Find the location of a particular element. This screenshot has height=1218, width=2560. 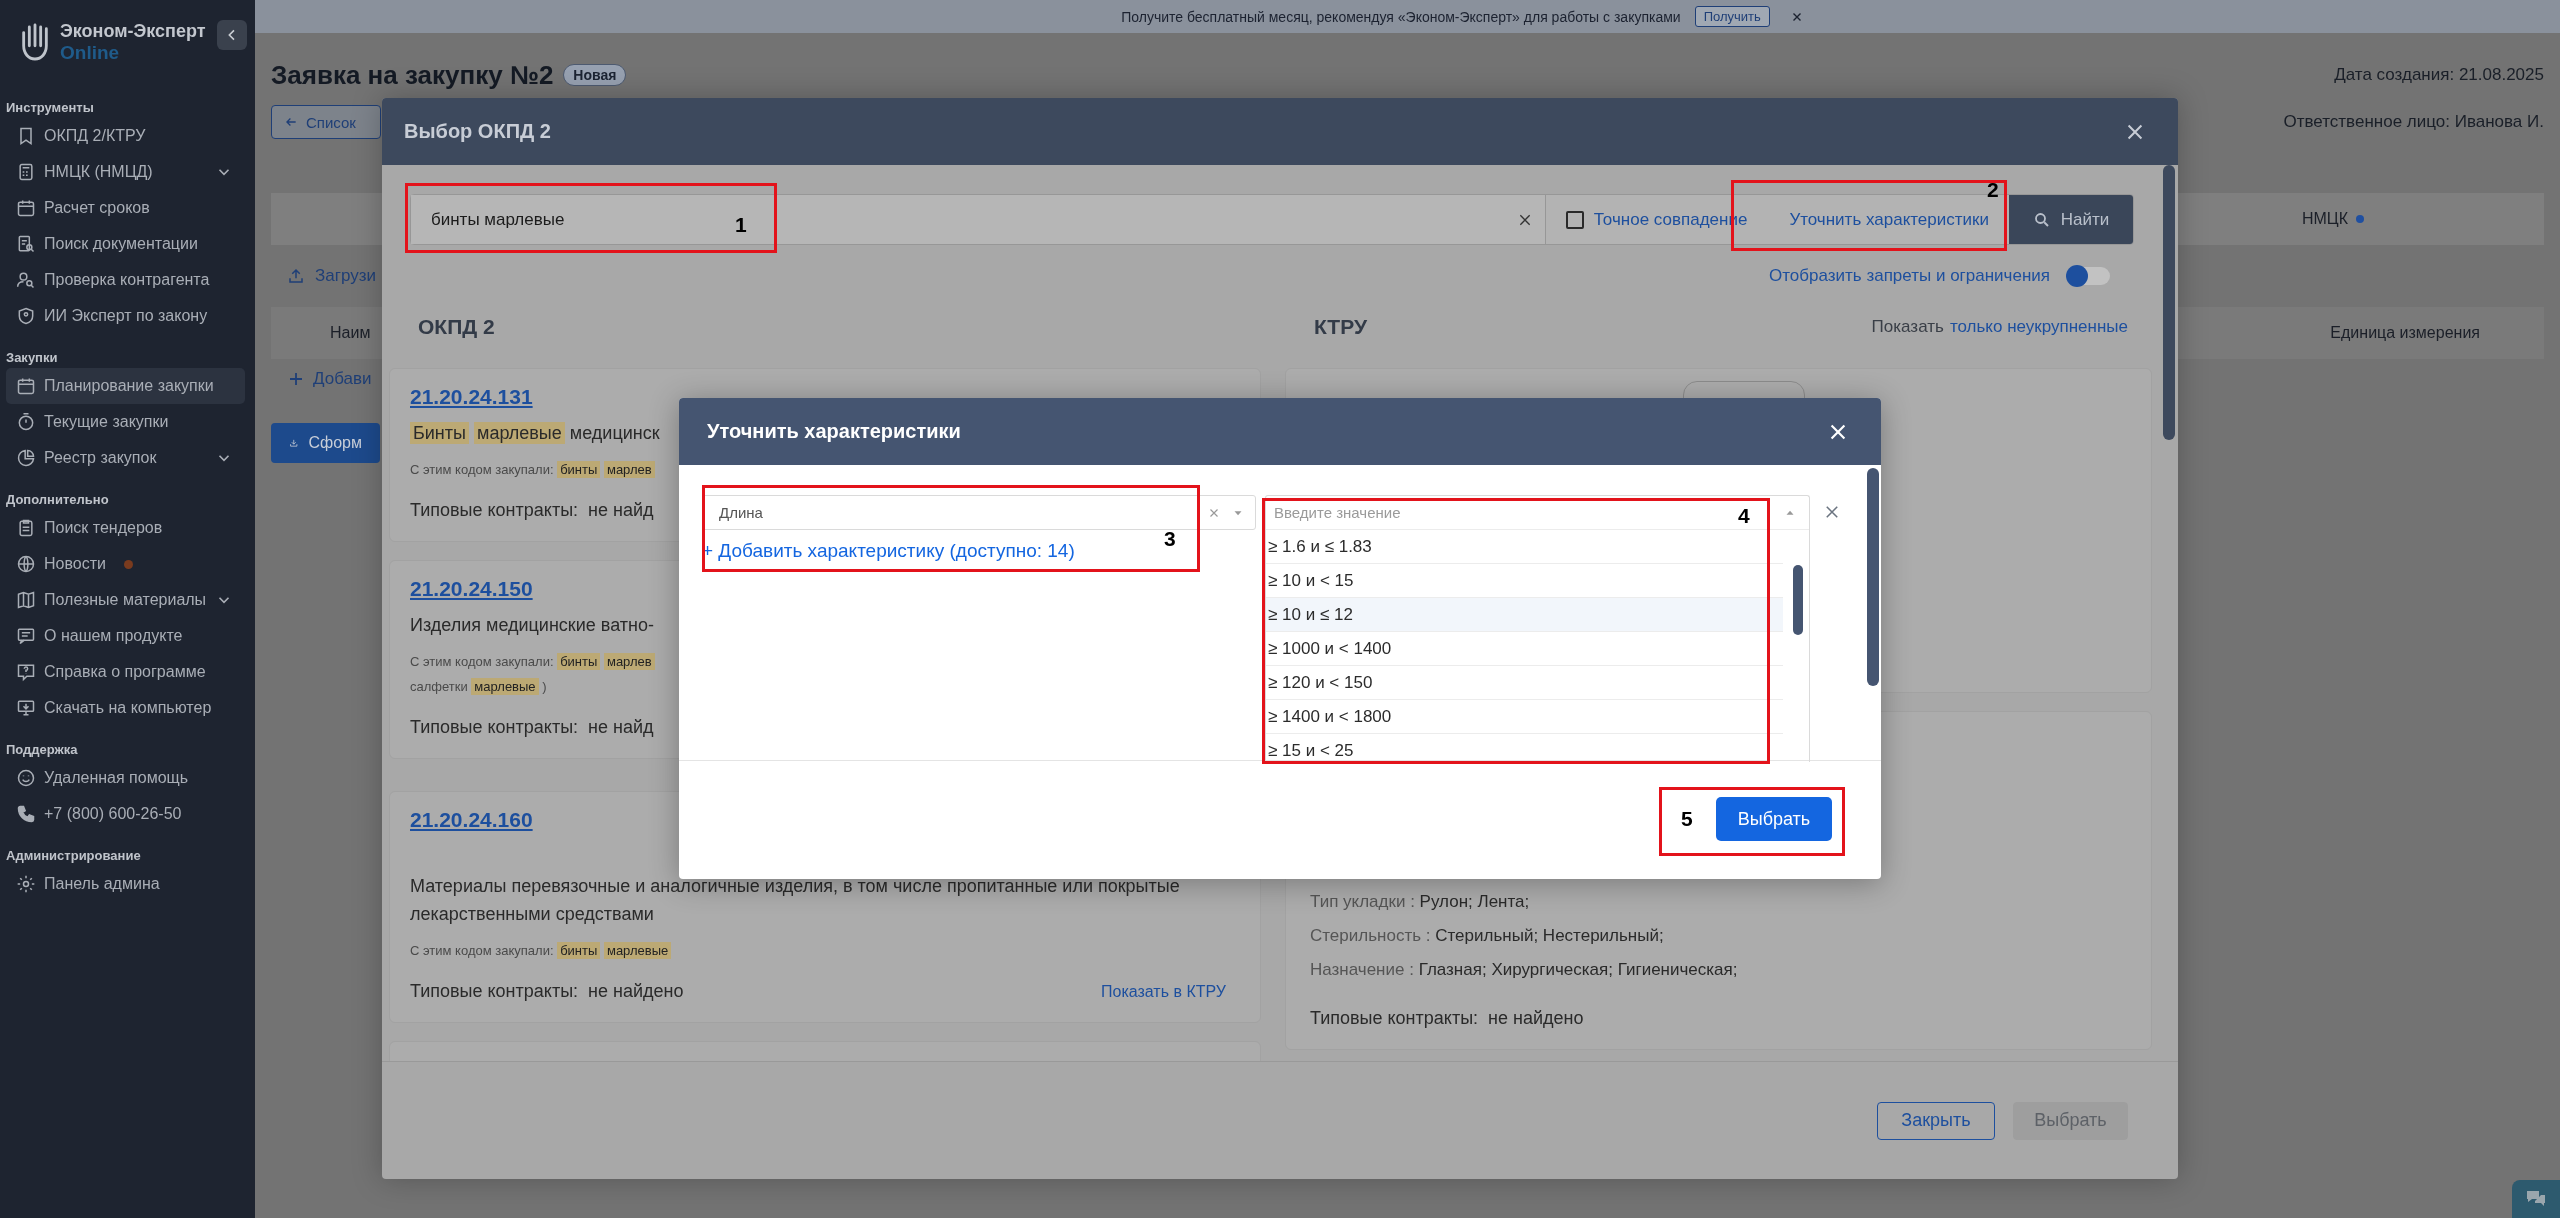

purchase-history-text: С этим кодом закупали: бинты марлевые is located at coordinates (823, 950).